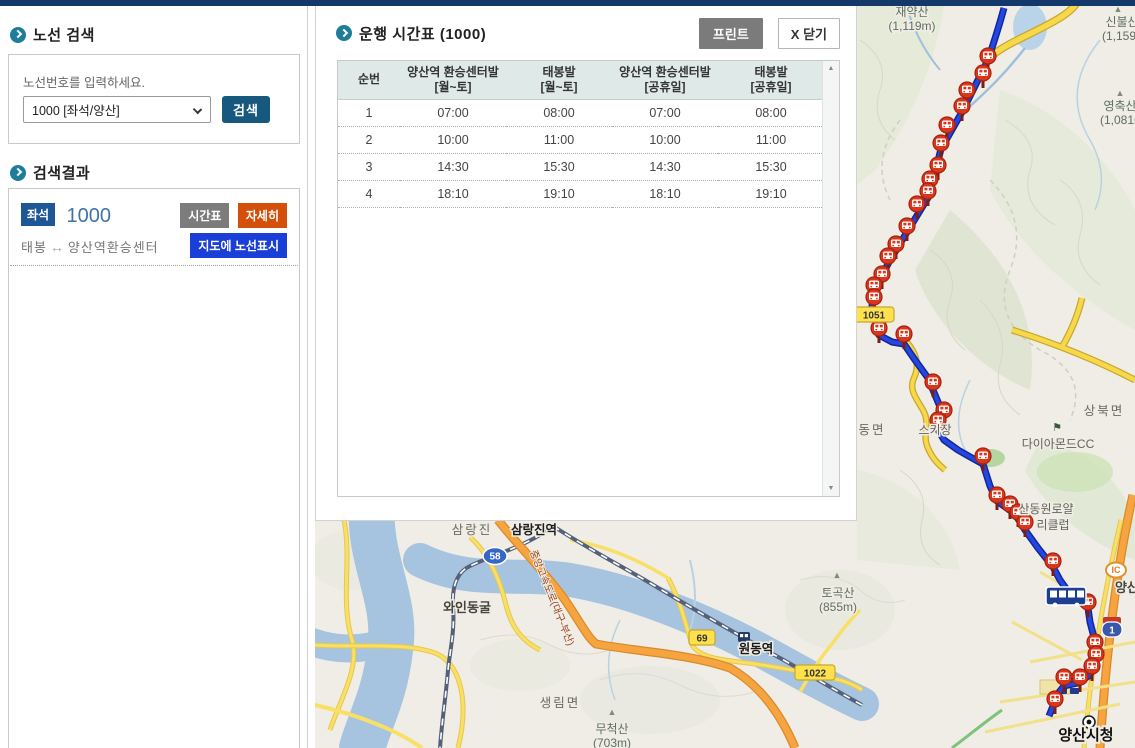 The height and width of the screenshot is (748, 1135). I want to click on cityhall-marker-dot, so click(1089, 722).